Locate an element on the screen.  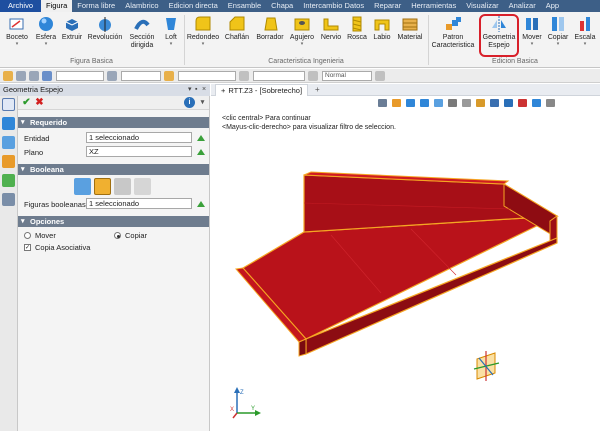
menu-intercambio-datos: Intercambio Datos is located at coordinates (333, 6).